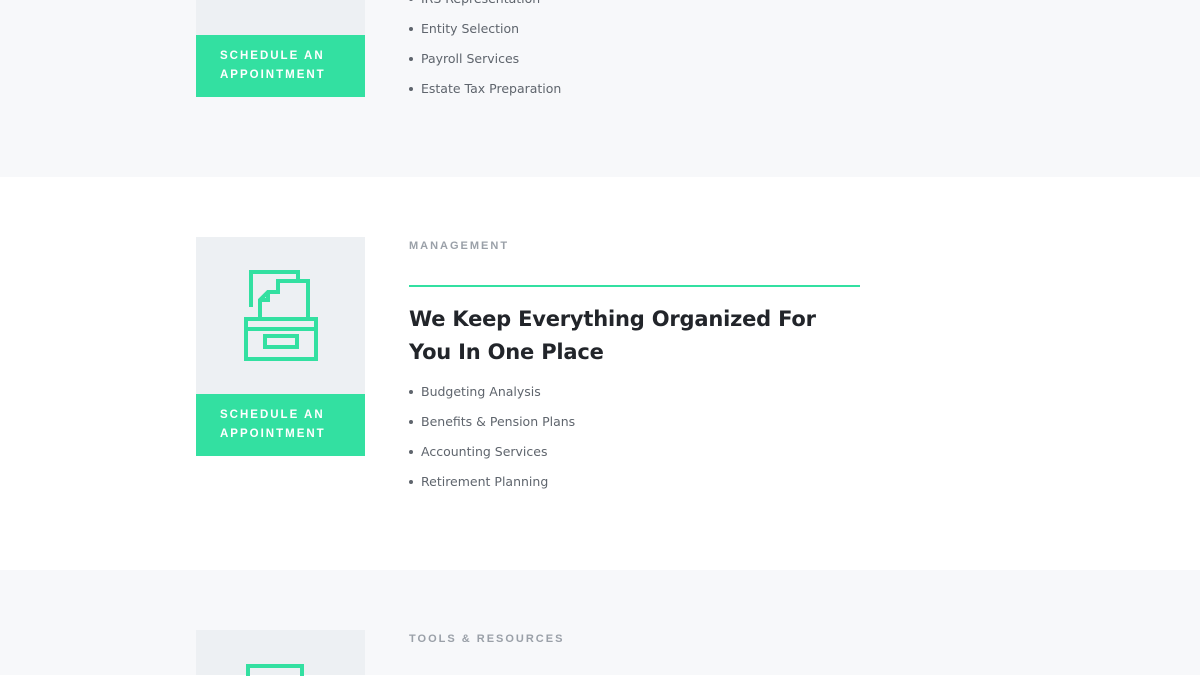 The width and height of the screenshot is (1200, 681). What do you see at coordinates (487, 639) in the screenshot?
I see `section-eyebrow: TOOLS & RESOURCES` at bounding box center [487, 639].